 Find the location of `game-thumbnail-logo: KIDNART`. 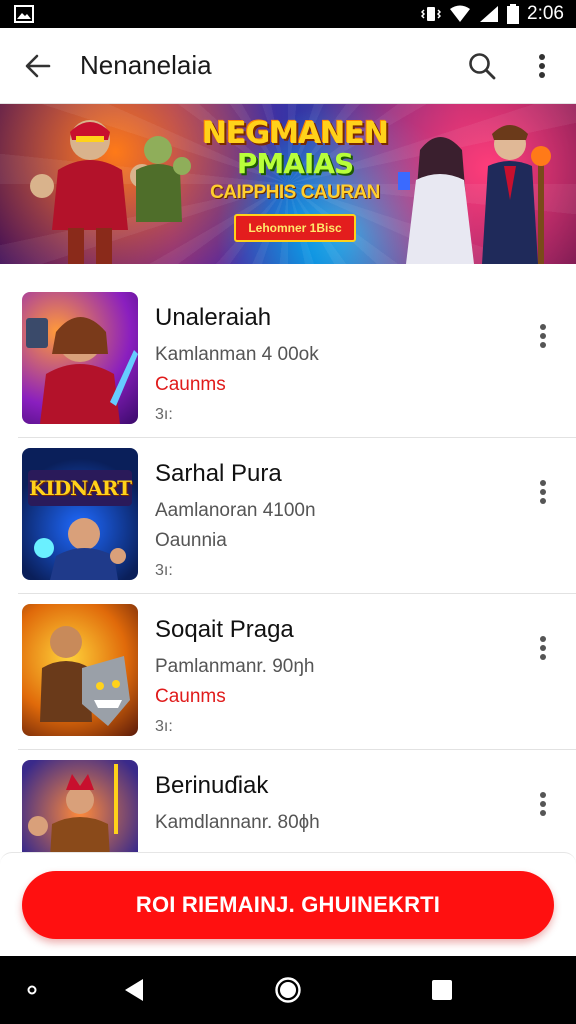

game-thumbnail-logo: KIDNART is located at coordinates (80, 488).